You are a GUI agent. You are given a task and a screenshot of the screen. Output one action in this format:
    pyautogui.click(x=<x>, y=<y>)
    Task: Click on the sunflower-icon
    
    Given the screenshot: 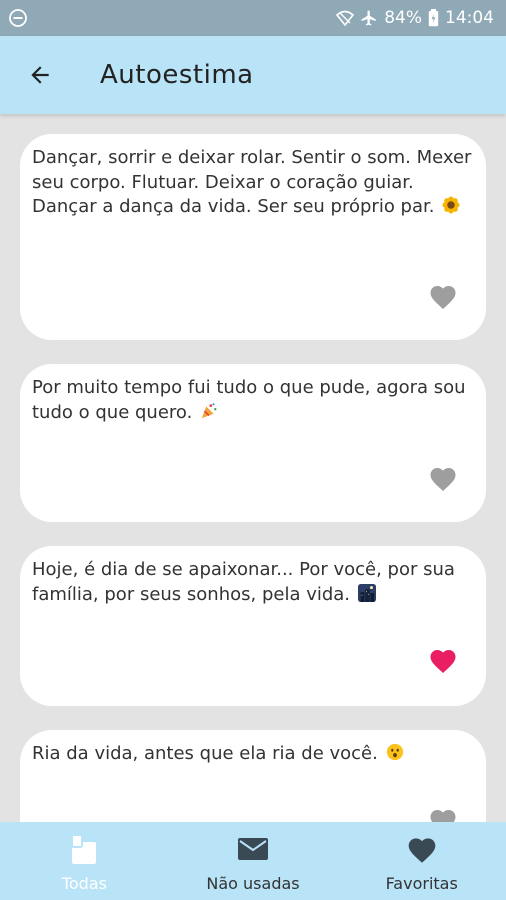 What is the action you would take?
    pyautogui.click(x=451, y=205)
    